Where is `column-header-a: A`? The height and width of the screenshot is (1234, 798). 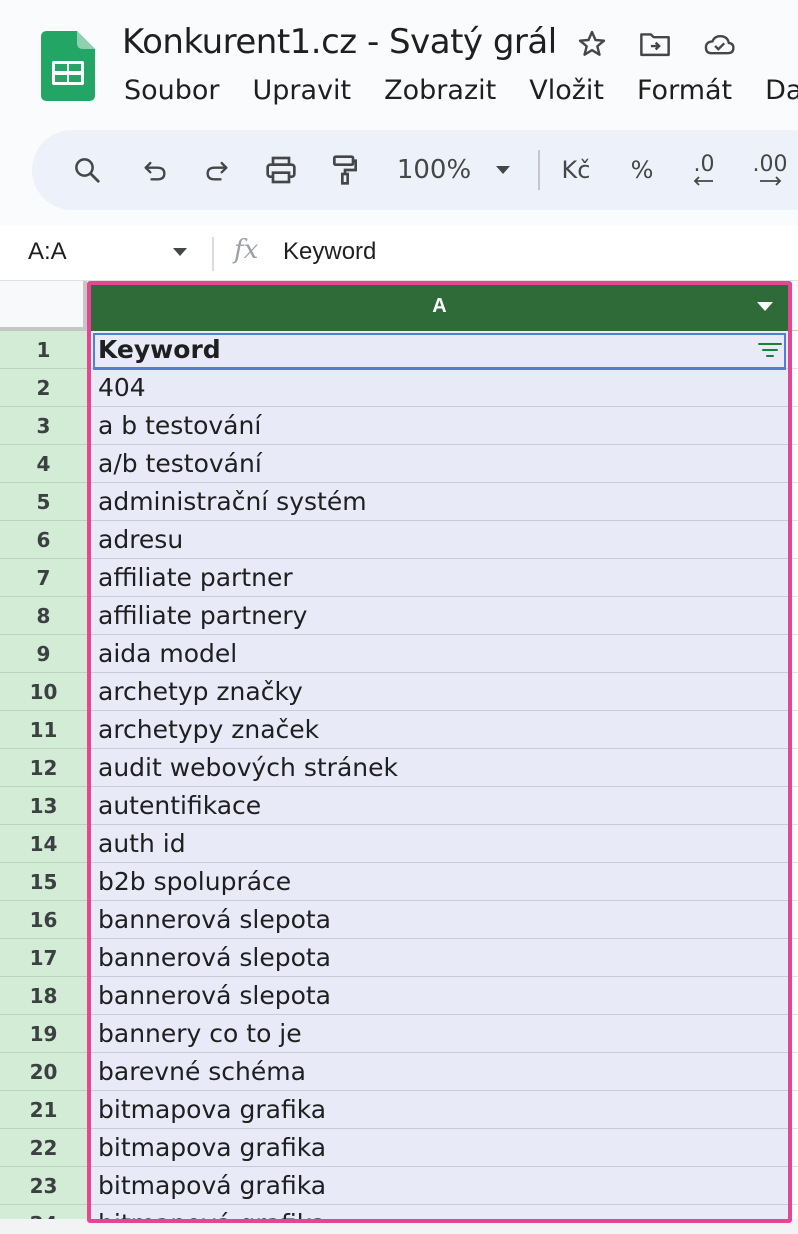
column-header-a: A is located at coordinates (439, 306).